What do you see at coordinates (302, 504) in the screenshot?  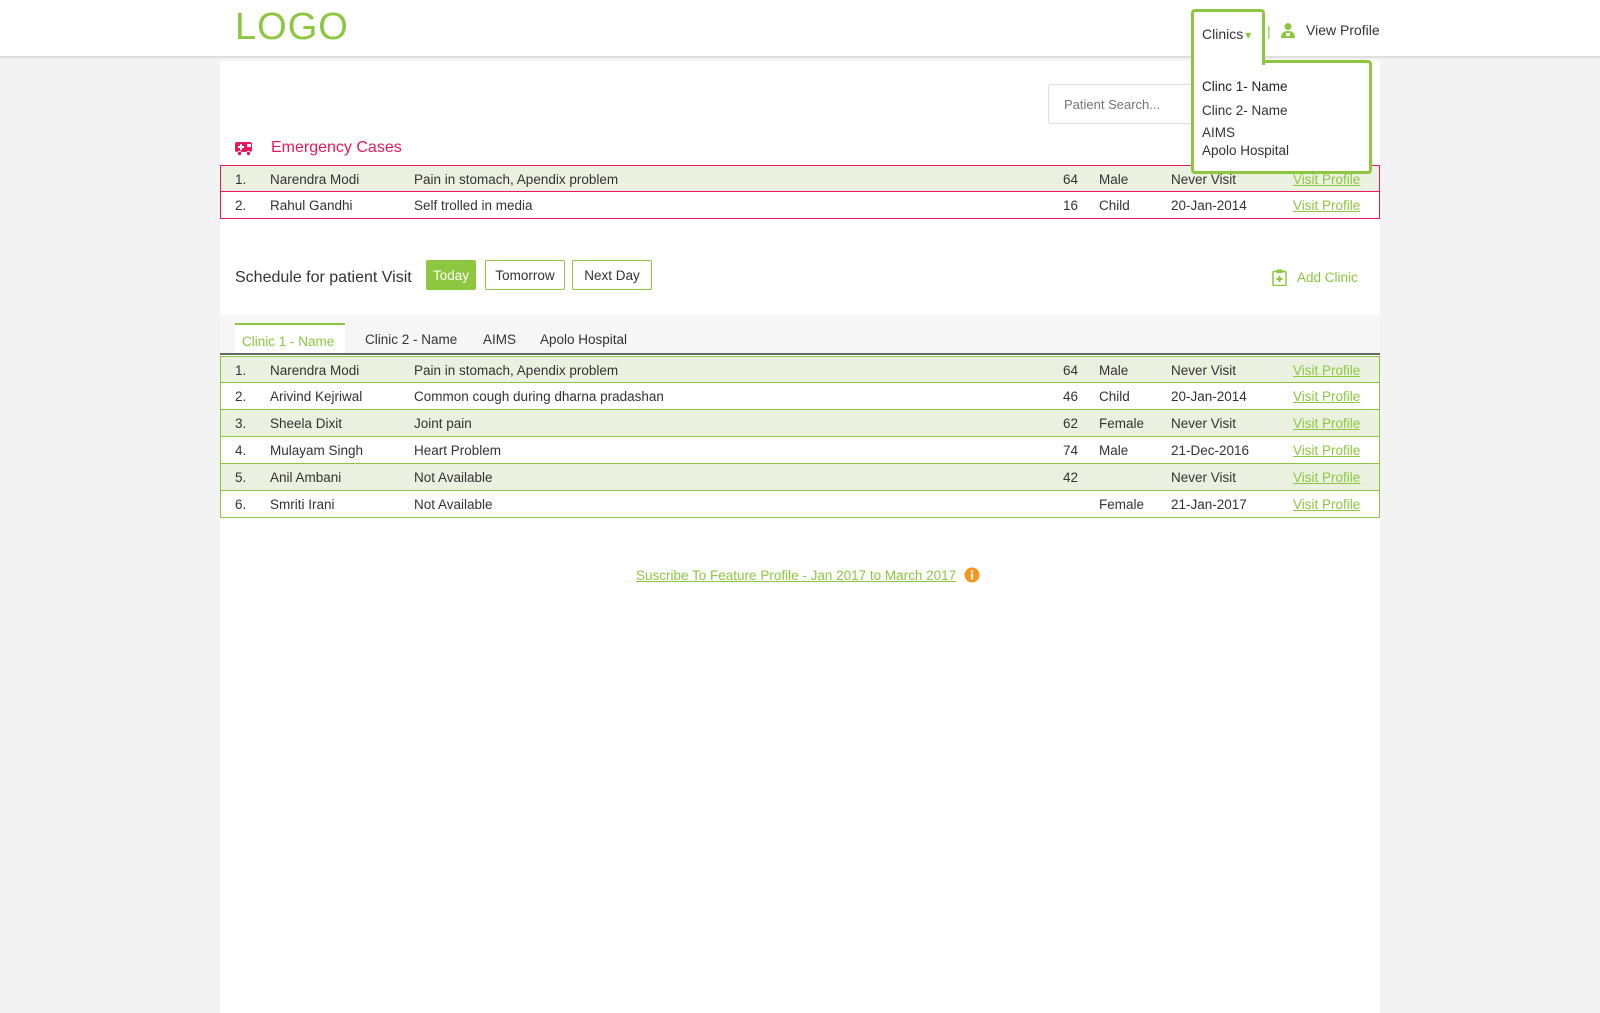 I see `patient-name: Smriti Irani` at bounding box center [302, 504].